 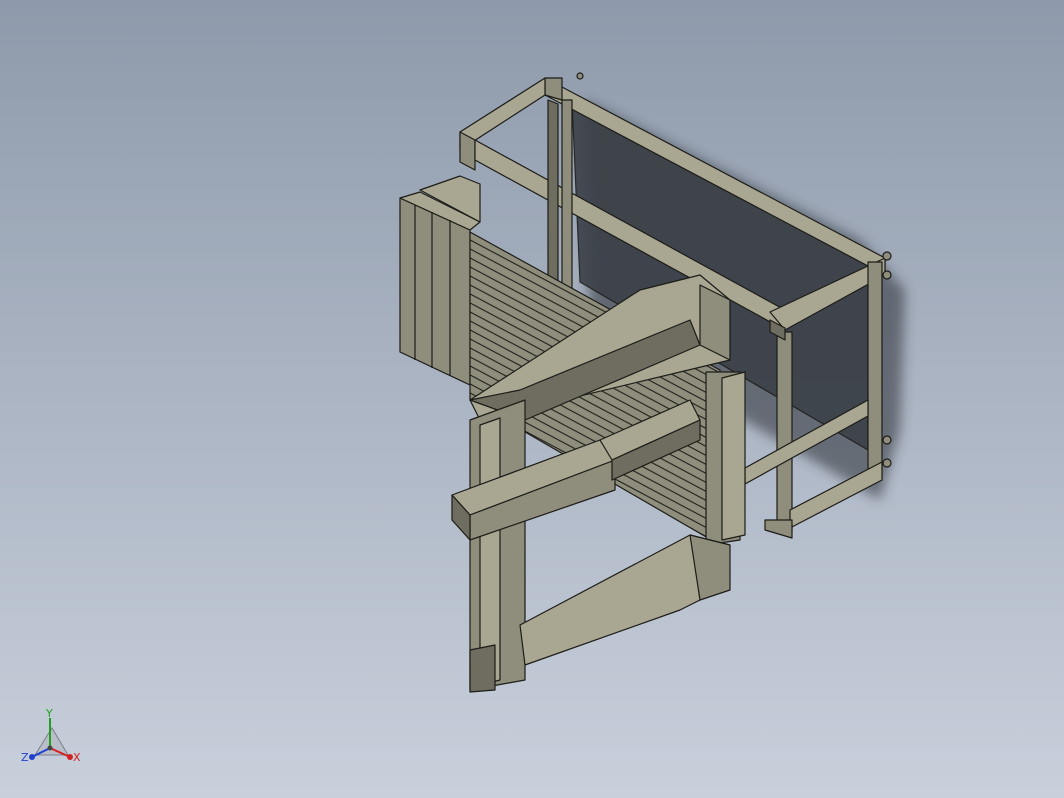 I want to click on left-plate, so click(x=440, y=280).